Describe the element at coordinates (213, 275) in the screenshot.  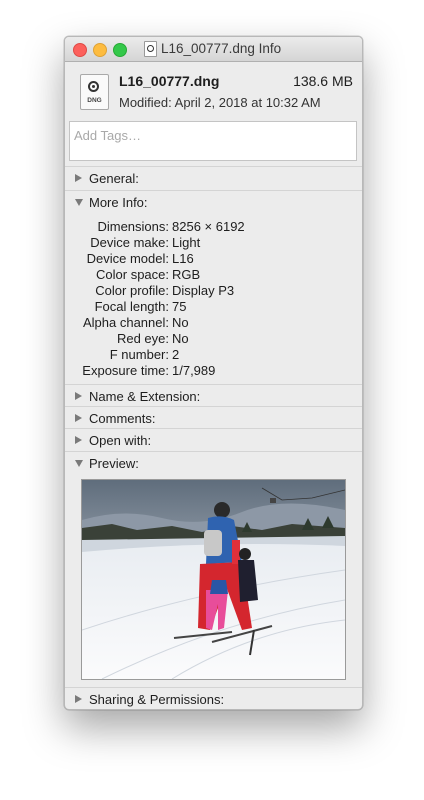
I see `info-row-color-space: Color space: RGB` at that location.